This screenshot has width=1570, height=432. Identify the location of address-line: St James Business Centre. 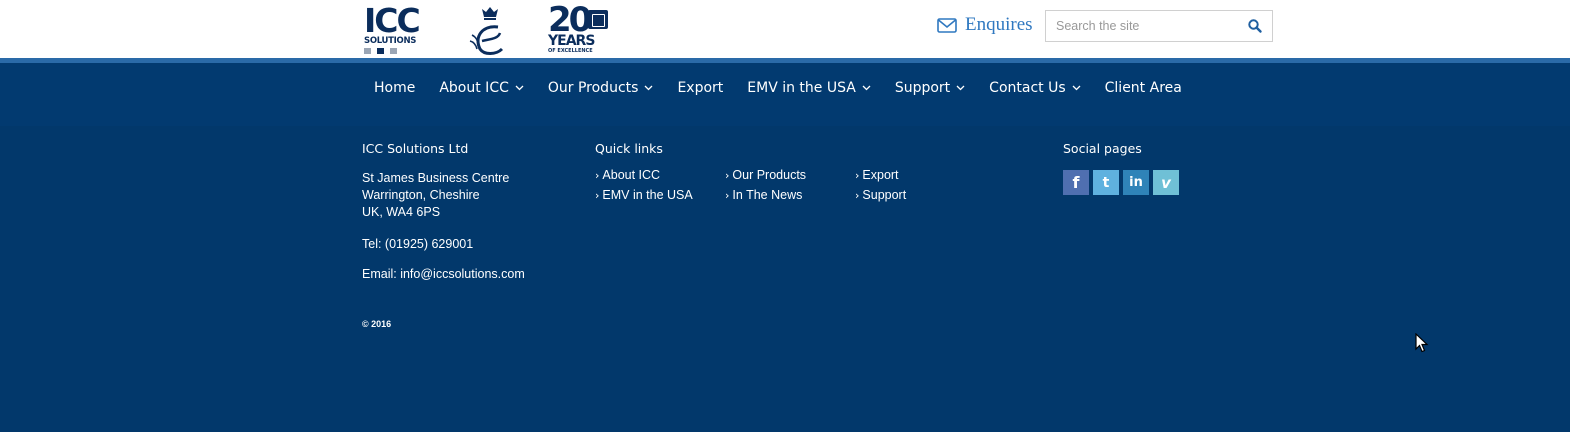
(436, 178).